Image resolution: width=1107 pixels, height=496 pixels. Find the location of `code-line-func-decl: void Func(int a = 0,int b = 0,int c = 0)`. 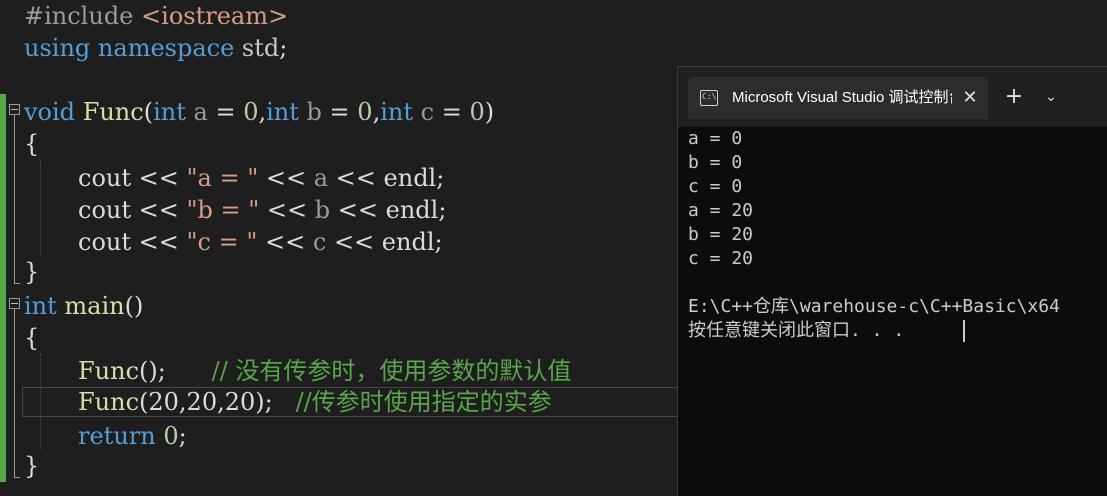

code-line-func-decl: void Func(int a = 0,int b = 0,int c = 0) is located at coordinates (259, 112).